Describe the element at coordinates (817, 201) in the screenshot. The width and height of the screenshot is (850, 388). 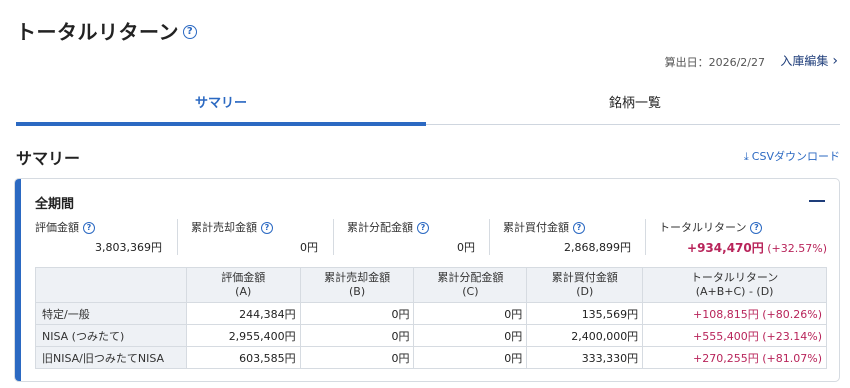
I see `collapse-icon` at that location.